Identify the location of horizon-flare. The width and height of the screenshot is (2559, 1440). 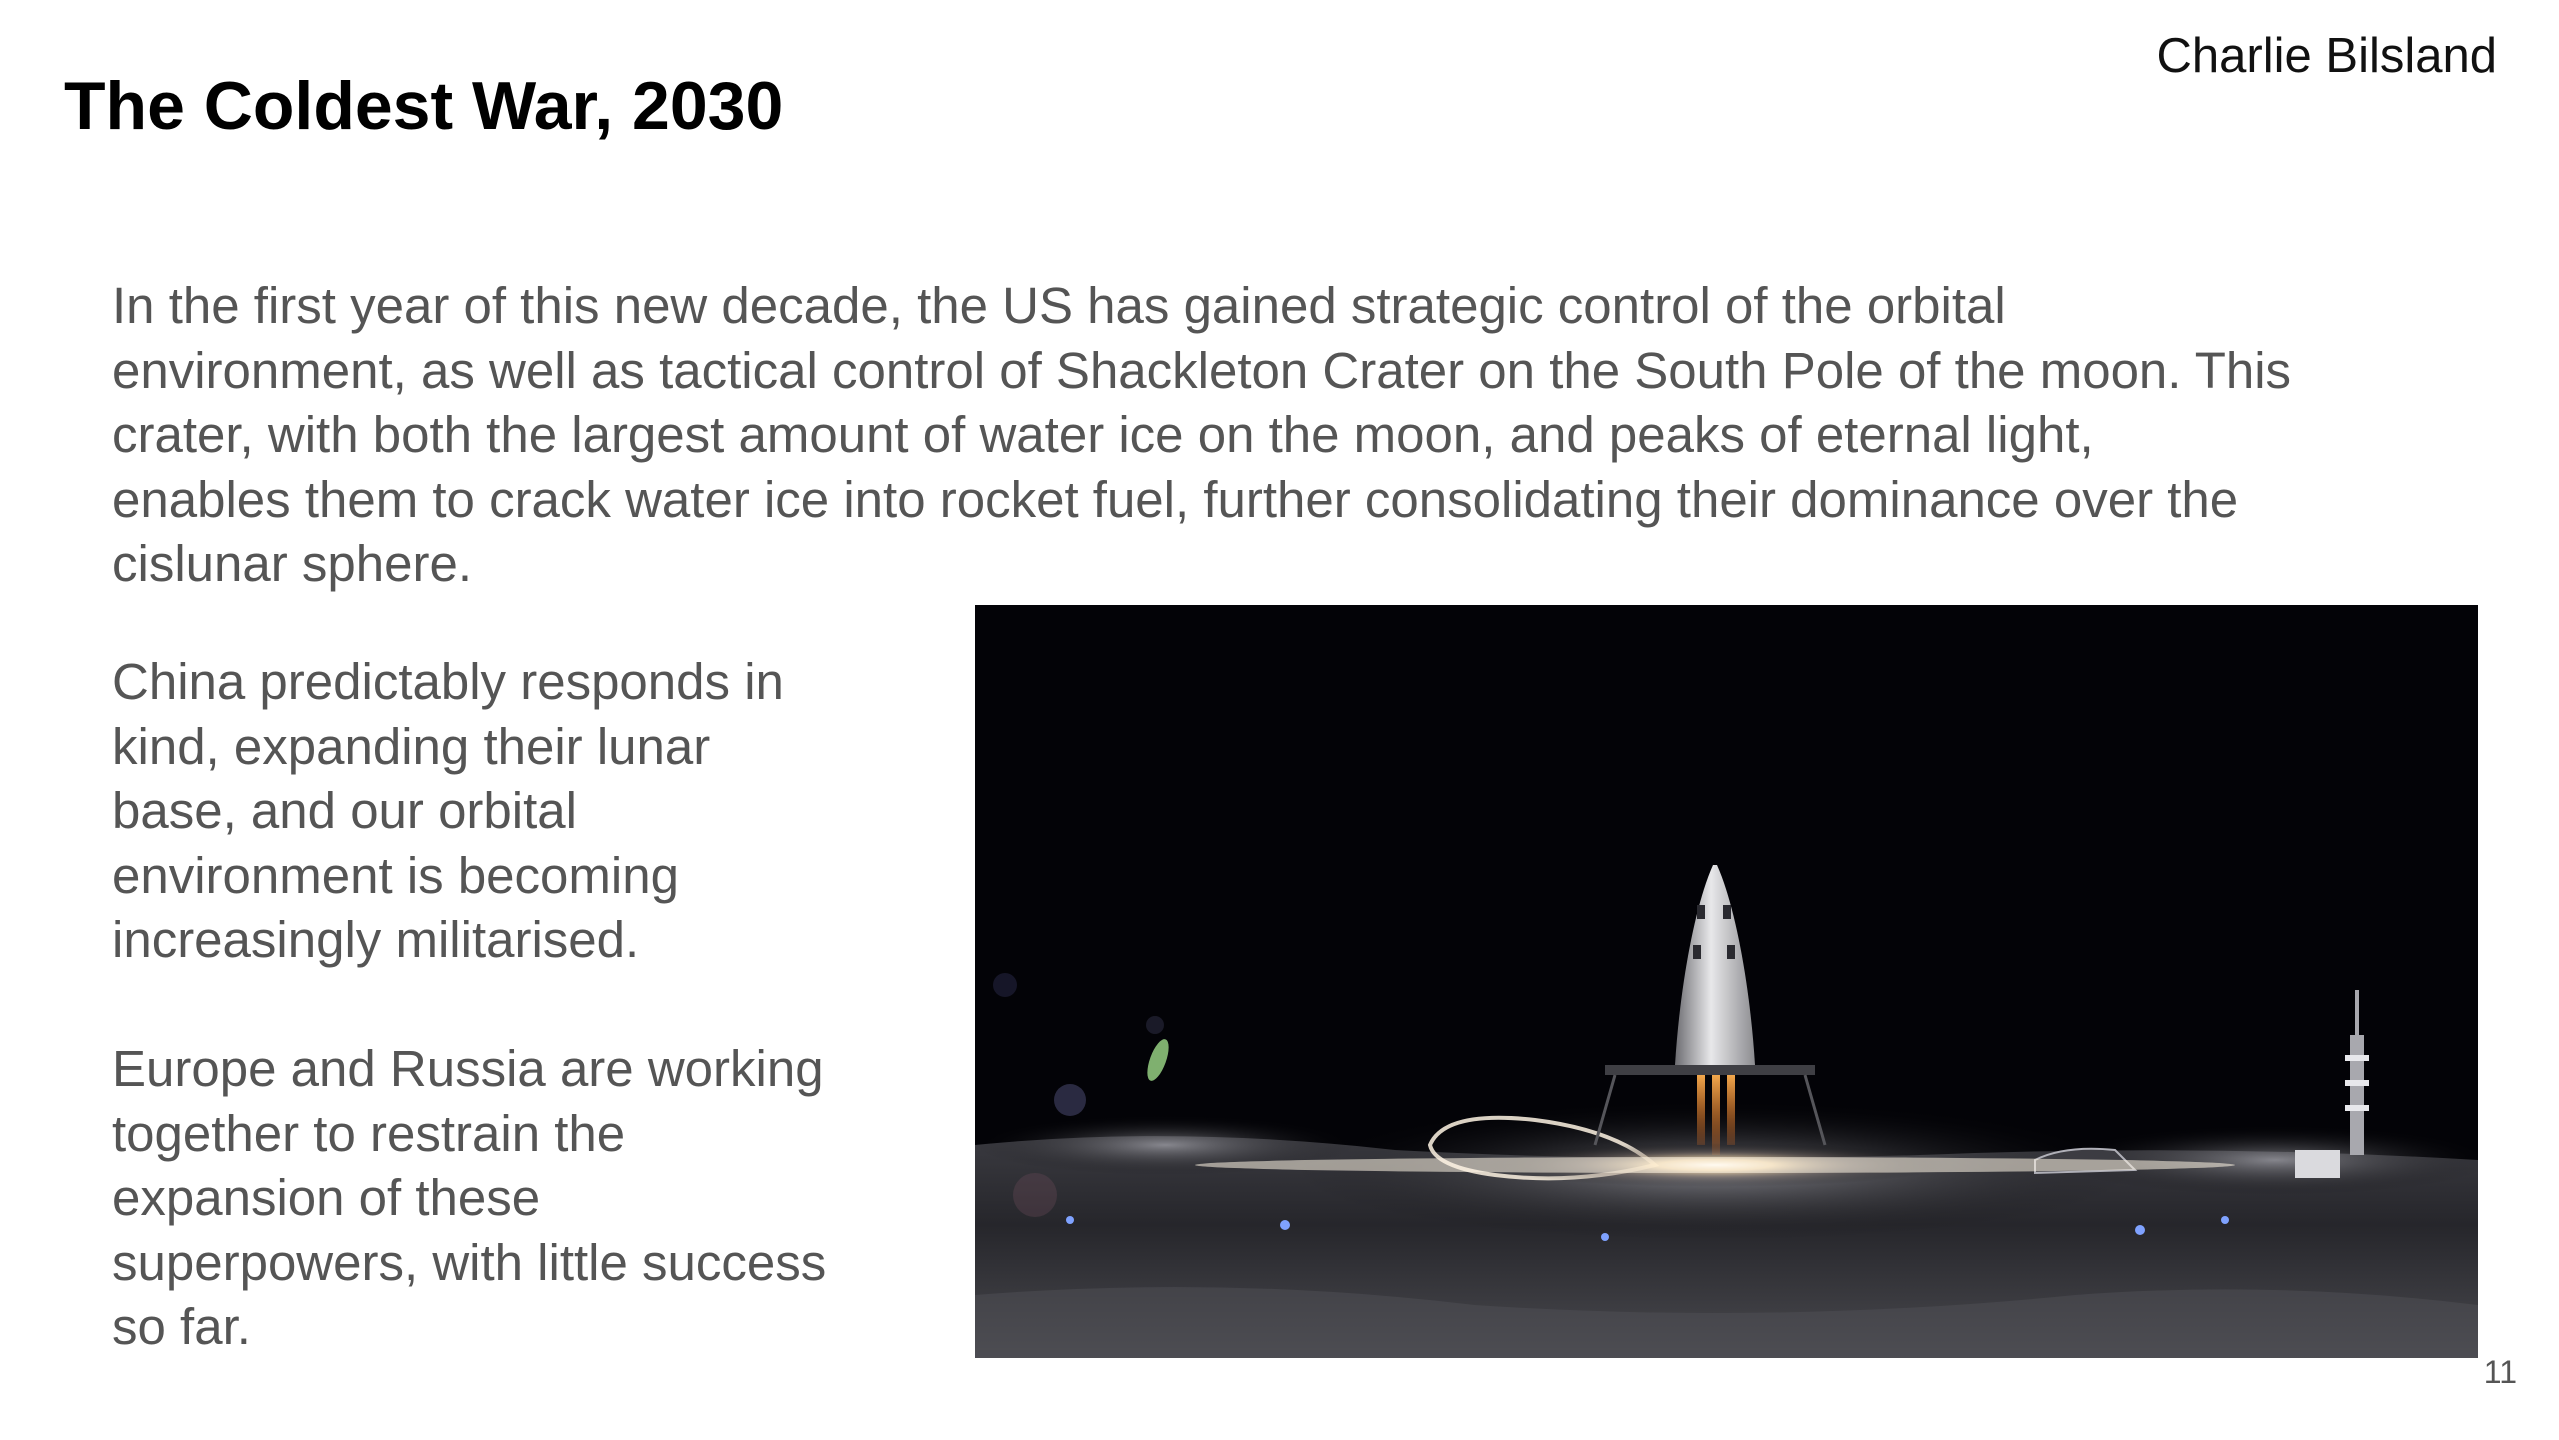
(1715, 1165).